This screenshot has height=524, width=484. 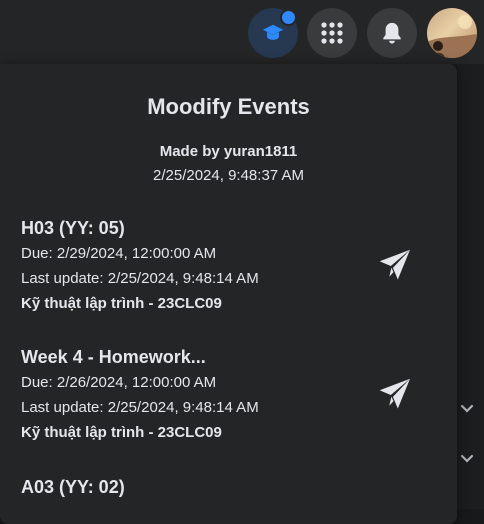 I want to click on grid-menu-icon, so click(x=332, y=33).